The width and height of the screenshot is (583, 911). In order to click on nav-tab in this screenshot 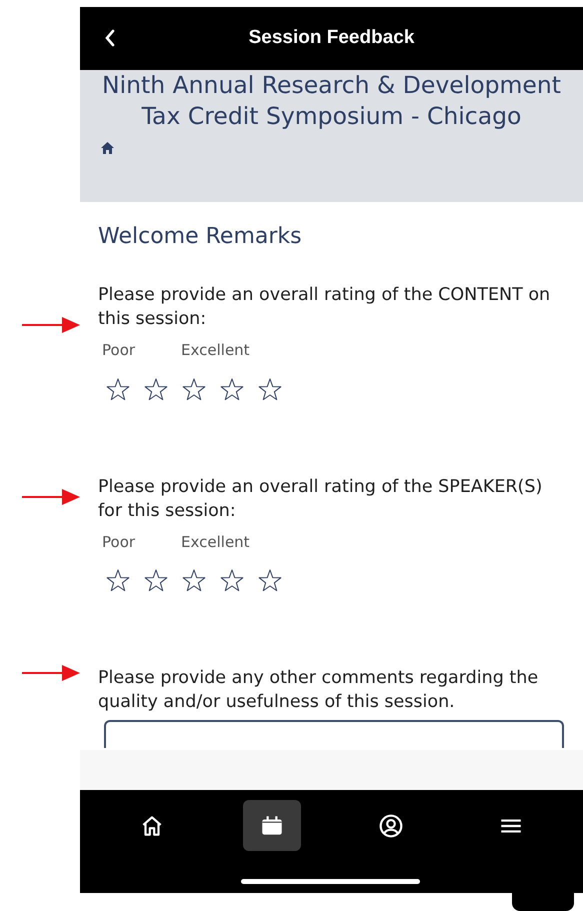, I will do `click(271, 825)`.